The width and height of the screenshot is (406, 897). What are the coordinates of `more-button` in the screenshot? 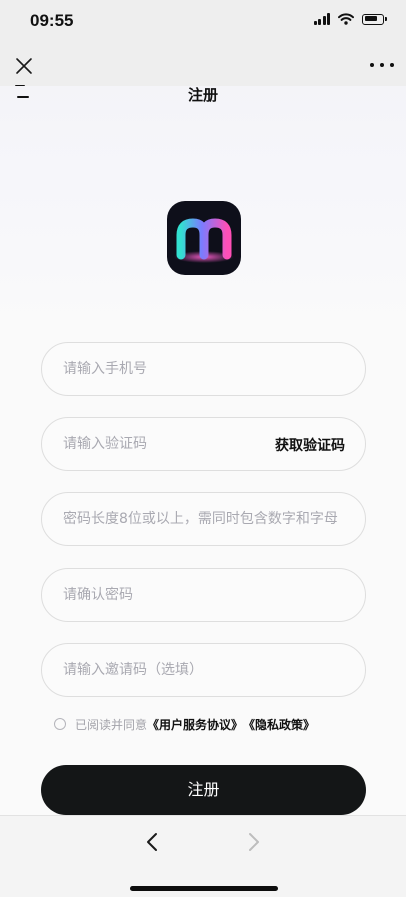 It's located at (382, 65).